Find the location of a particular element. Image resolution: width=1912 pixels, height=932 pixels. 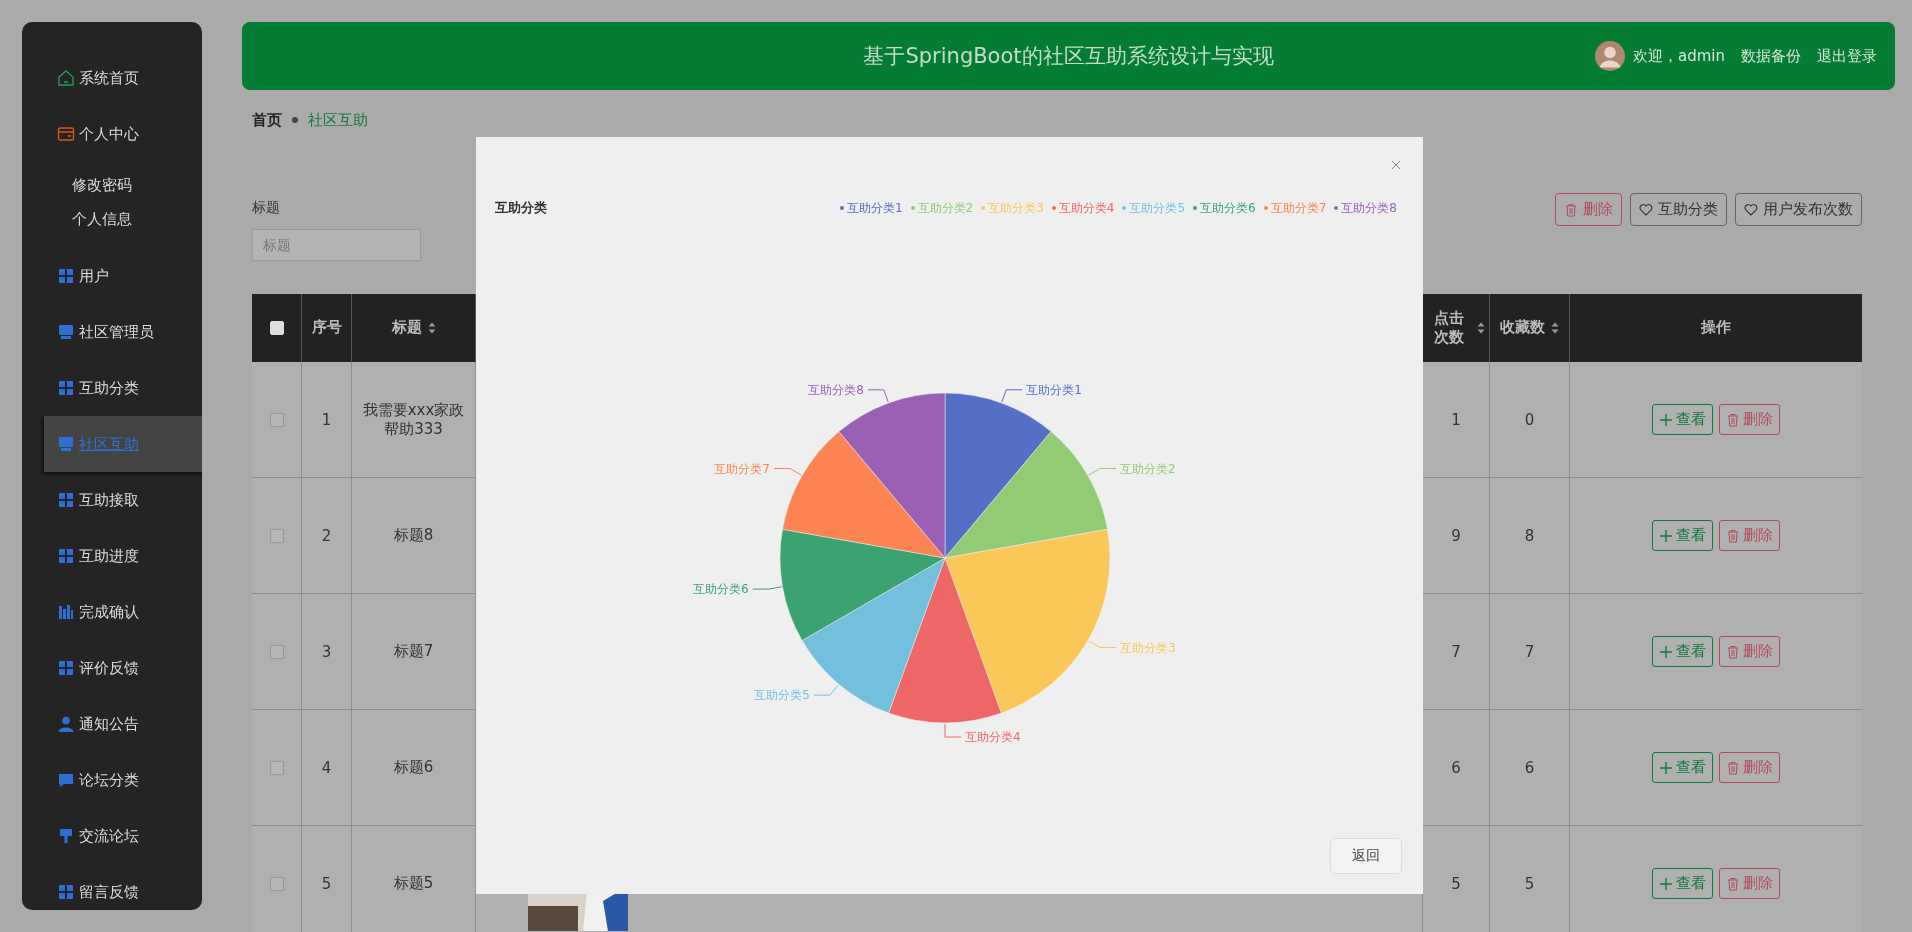

column-header: 操作 is located at coordinates (1716, 328).